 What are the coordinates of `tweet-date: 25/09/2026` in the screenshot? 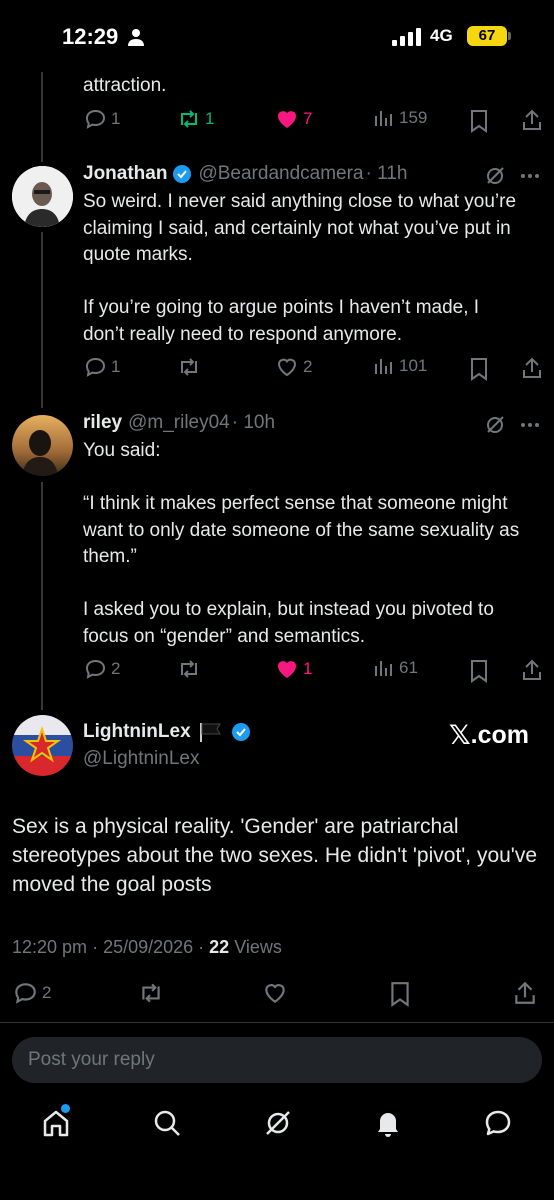 It's located at (148, 947).